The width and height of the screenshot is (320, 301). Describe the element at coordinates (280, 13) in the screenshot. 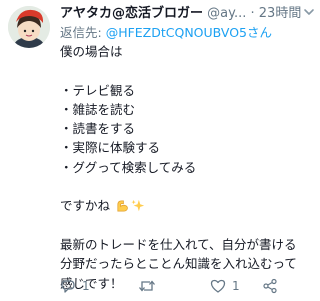

I see `timestamp: 23時間` at that location.